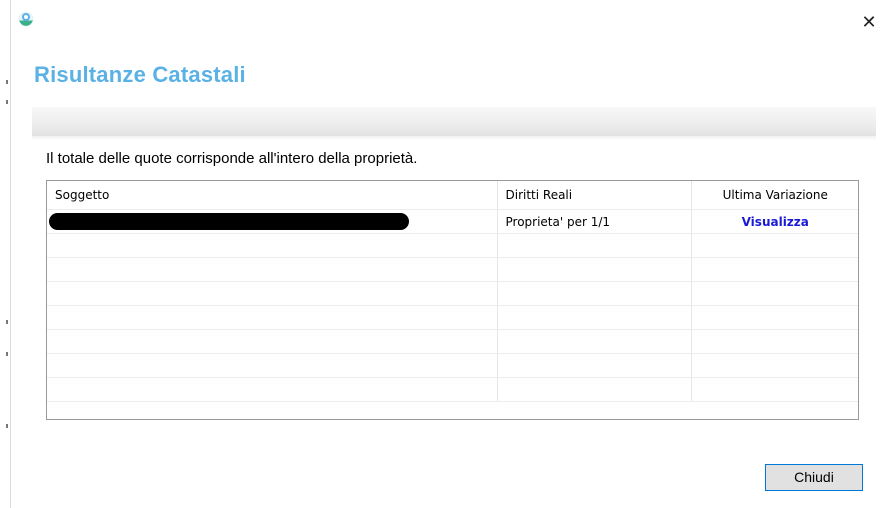 This screenshot has width=882, height=508. Describe the element at coordinates (774, 195) in the screenshot. I see `column-header-ultima-variazione: Ultima Variazione` at that location.